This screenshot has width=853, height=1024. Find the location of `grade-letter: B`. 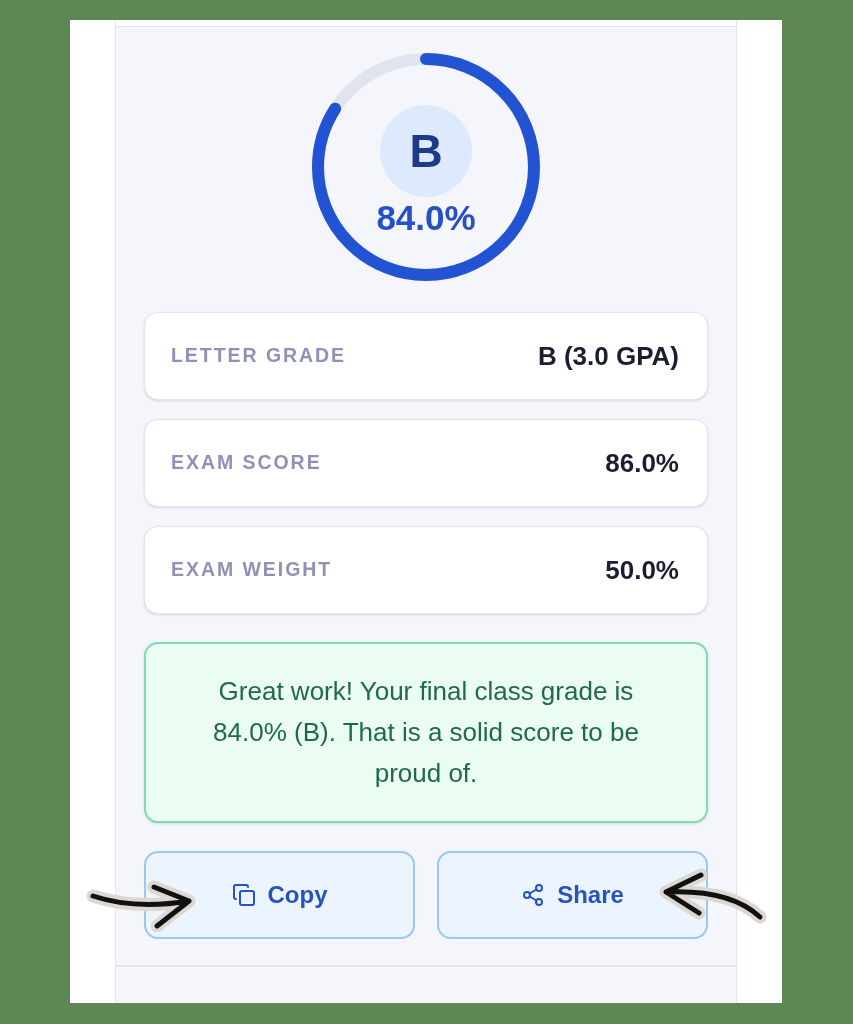

grade-letter: B is located at coordinates (426, 151).